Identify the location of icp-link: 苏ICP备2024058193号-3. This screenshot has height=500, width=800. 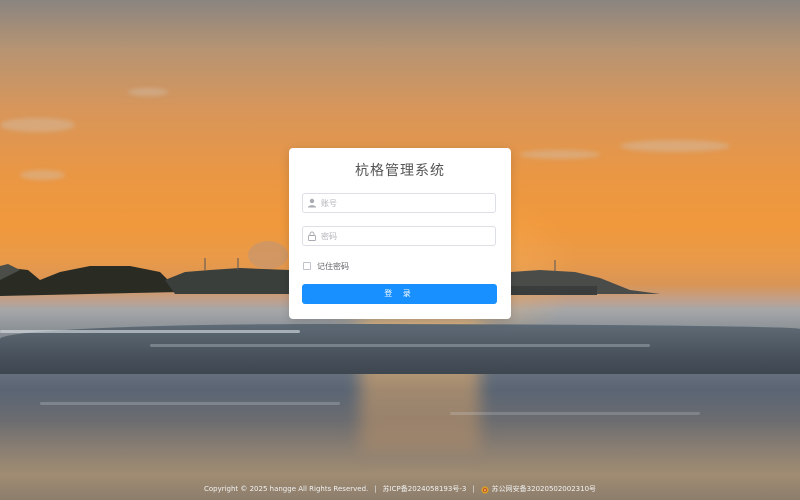
(425, 489).